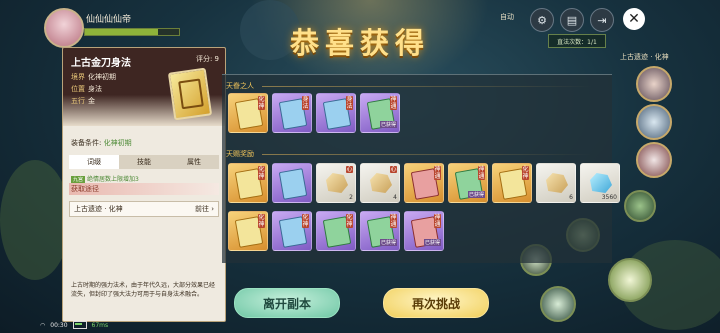  Describe the element at coordinates (98, 209) in the screenshot. I see `obtain-source: 上古遗迹 · 化神` at that location.